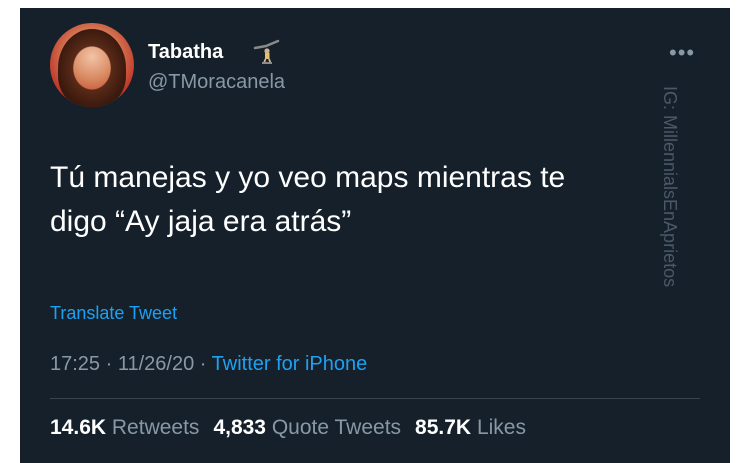 This screenshot has width=750, height=463. What do you see at coordinates (682, 53) in the screenshot?
I see `more-icon: •••` at bounding box center [682, 53].